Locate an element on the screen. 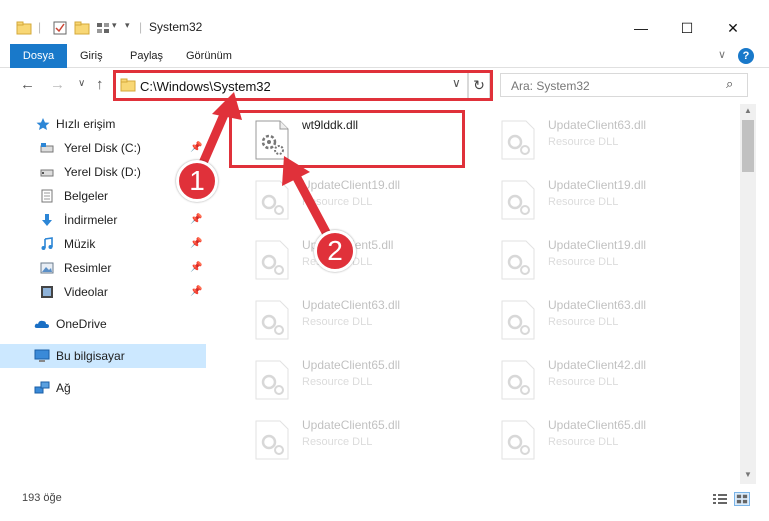  status-bar is located at coordinates (384, 499).